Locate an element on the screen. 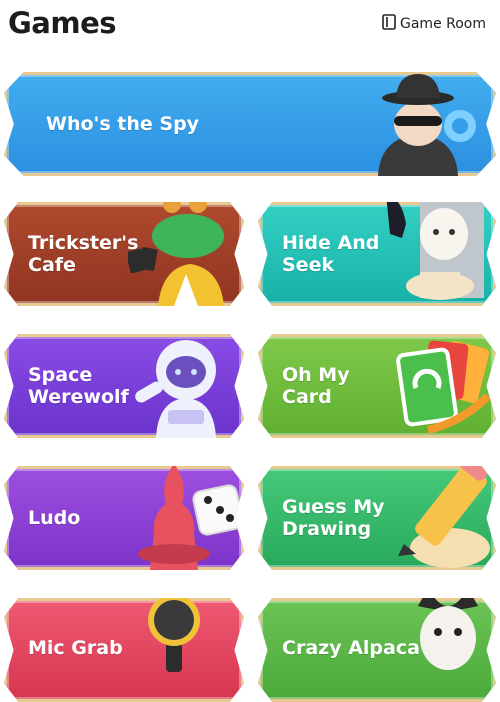 This screenshot has height=702, width=500. game-card-whos-the-spy: Who's the Spy is located at coordinates (250, 124).